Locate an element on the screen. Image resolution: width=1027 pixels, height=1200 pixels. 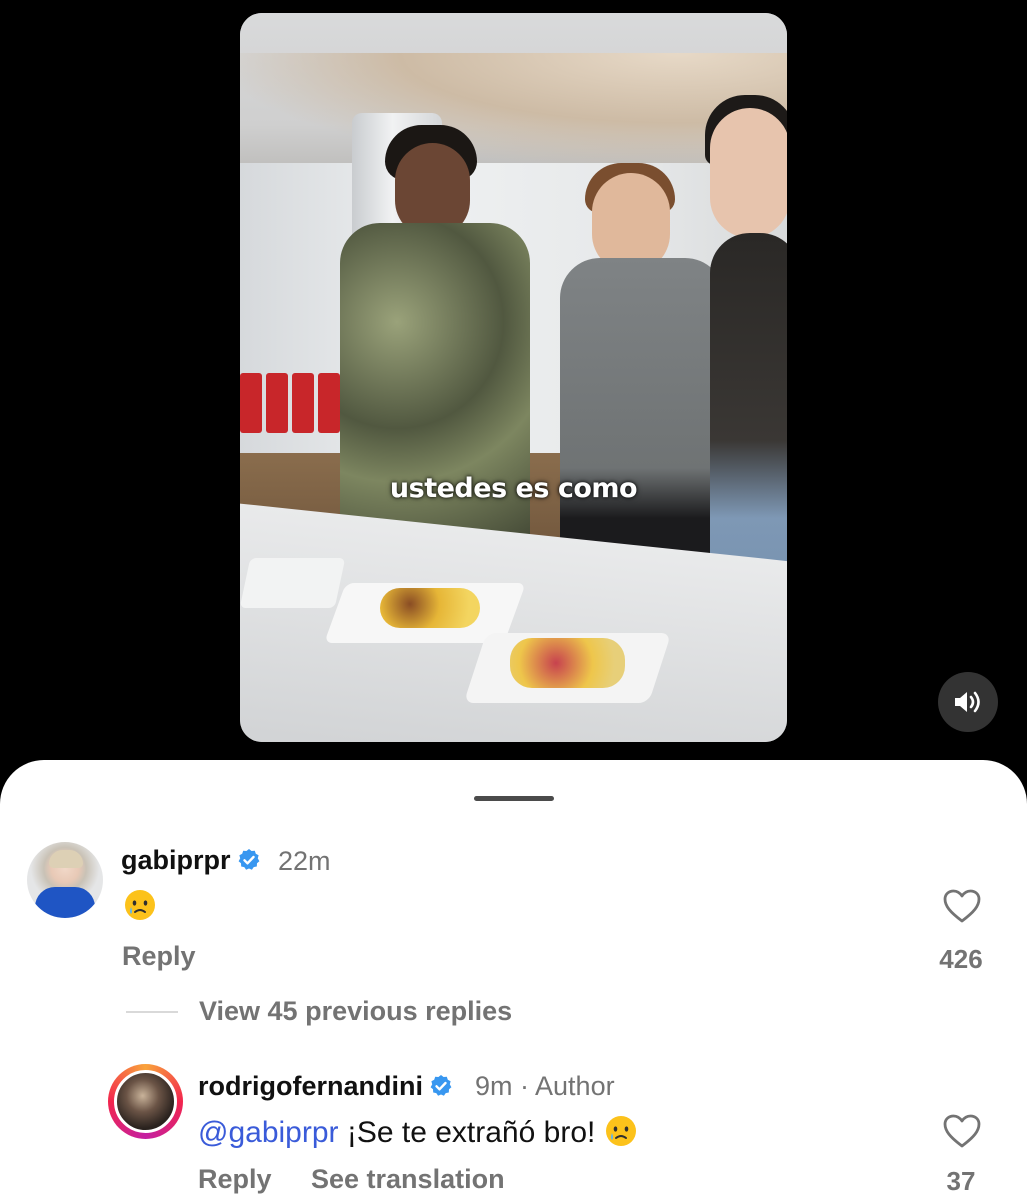
see-translation-button: See translation is located at coordinates (408, 1179).